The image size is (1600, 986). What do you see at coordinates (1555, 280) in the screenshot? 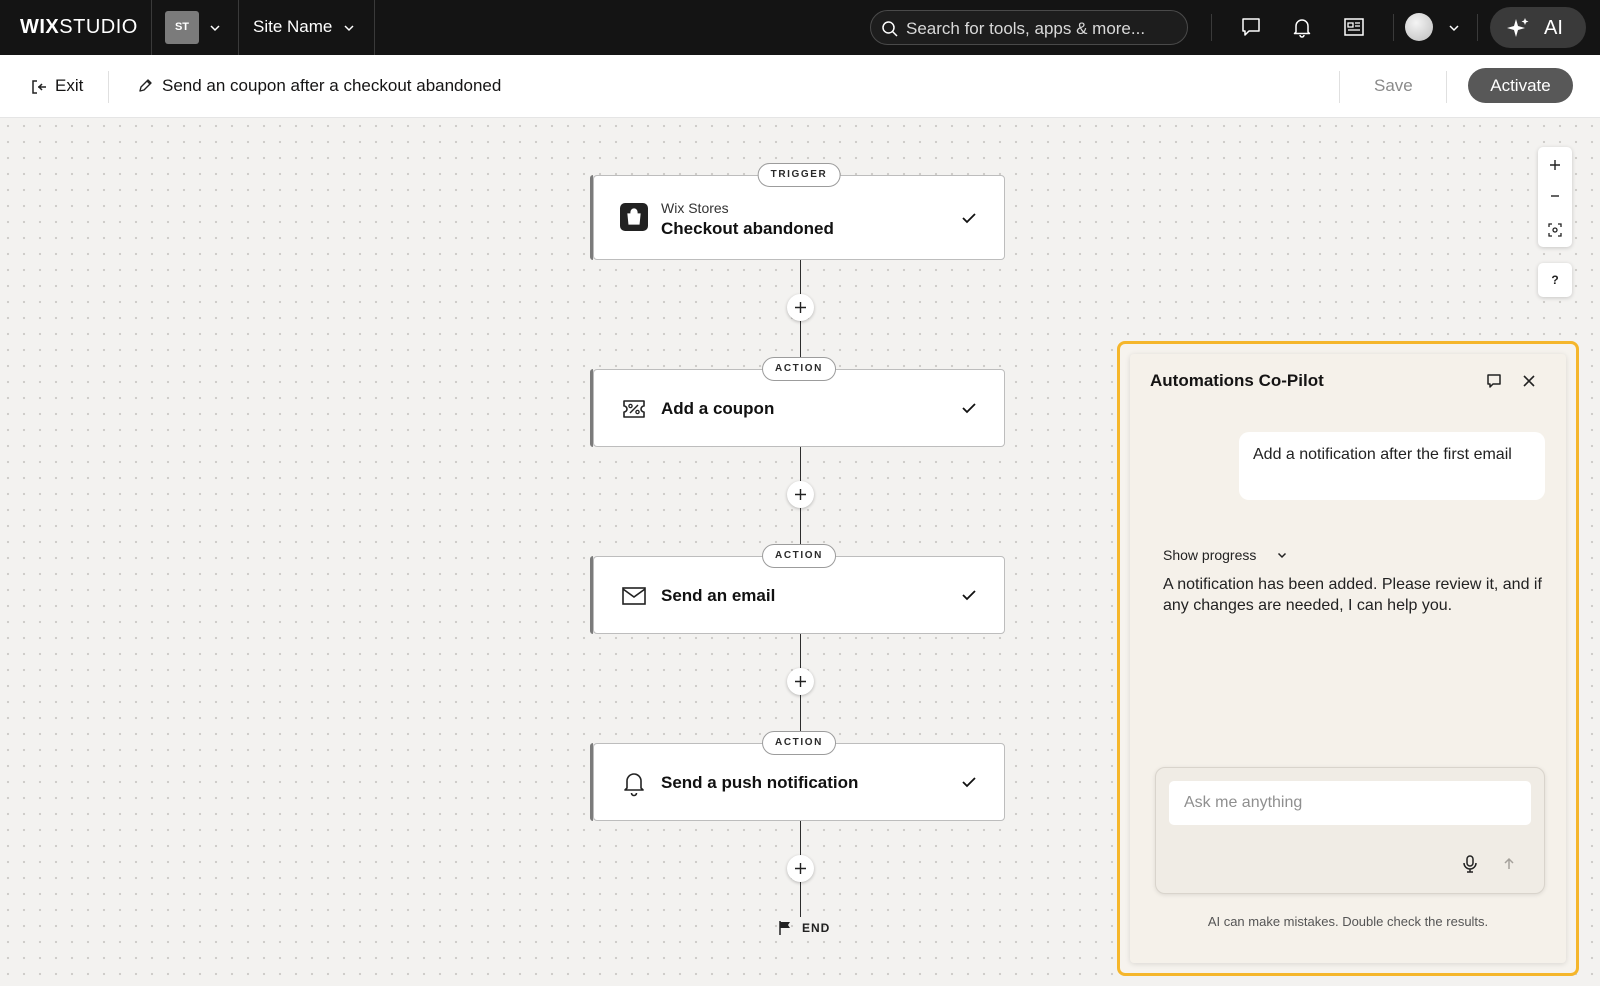
I see `help-button: ?` at bounding box center [1555, 280].